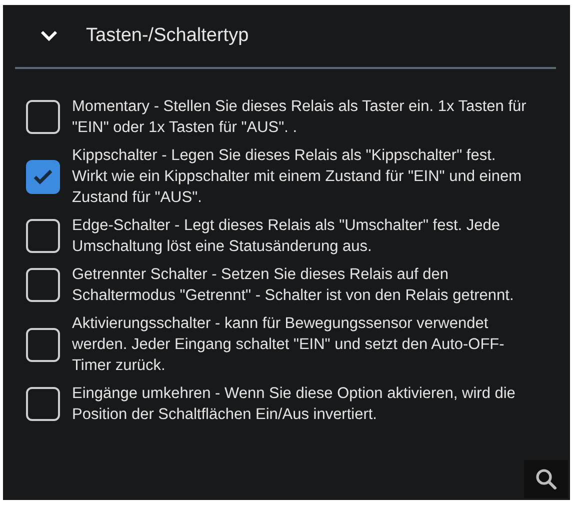 This screenshot has width=587, height=511. What do you see at coordinates (300, 117) in the screenshot?
I see `option-label: Momentary - Stellen Sie dieses Relais als Taster ein. 1x Tasten für "EIN" oder 1x Tasten für "AUS". .` at bounding box center [300, 117].